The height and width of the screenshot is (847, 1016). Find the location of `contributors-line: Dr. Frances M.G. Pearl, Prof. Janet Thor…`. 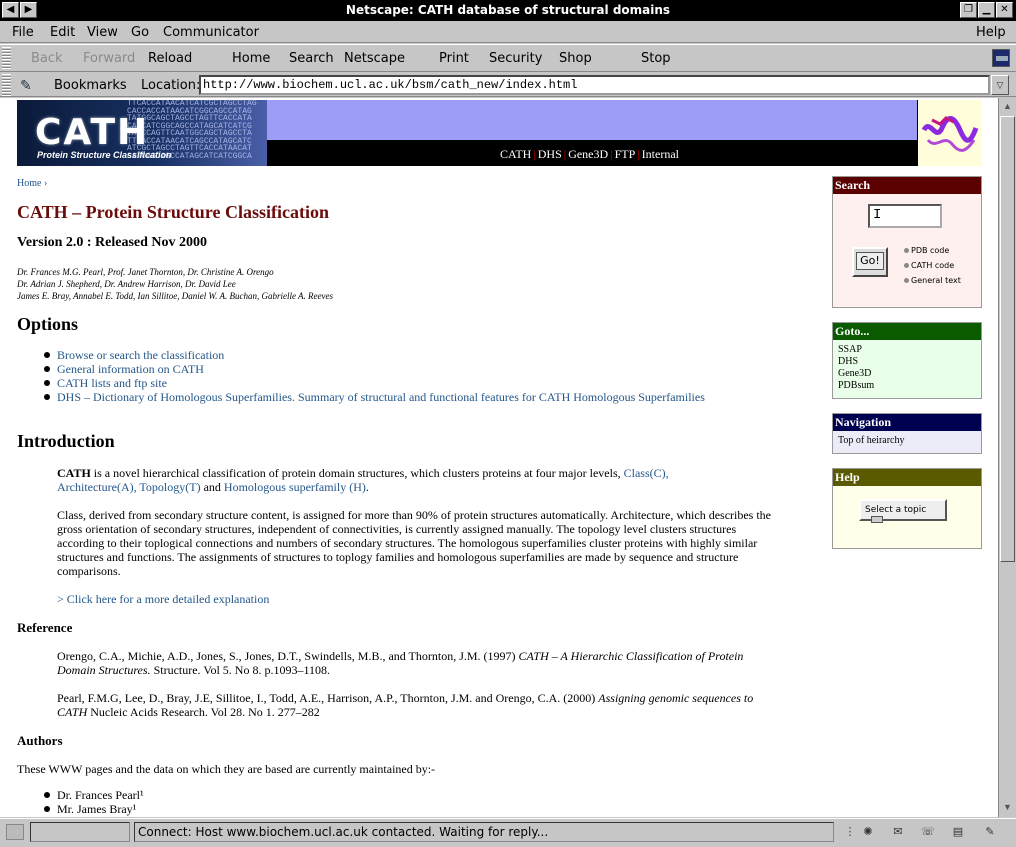

contributors-line: Dr. Frances M.G. Pearl, Prof. Janet Thor… is located at coordinates (145, 272).